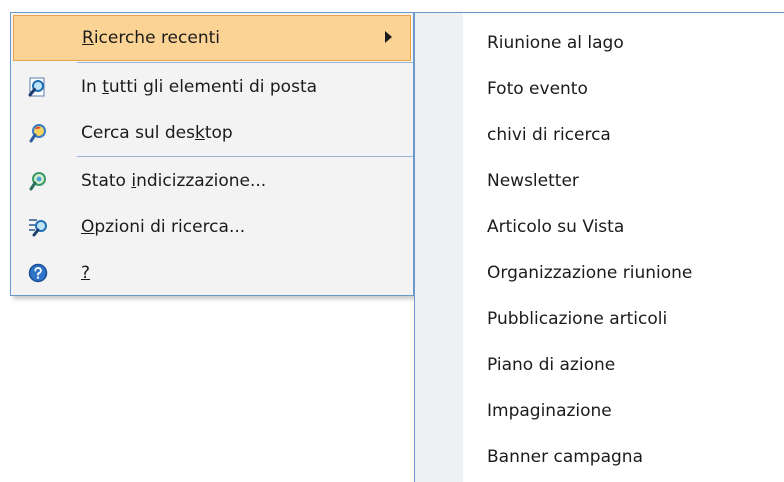 The height and width of the screenshot is (482, 784). What do you see at coordinates (38, 133) in the screenshot?
I see `search-desktop-icon` at bounding box center [38, 133].